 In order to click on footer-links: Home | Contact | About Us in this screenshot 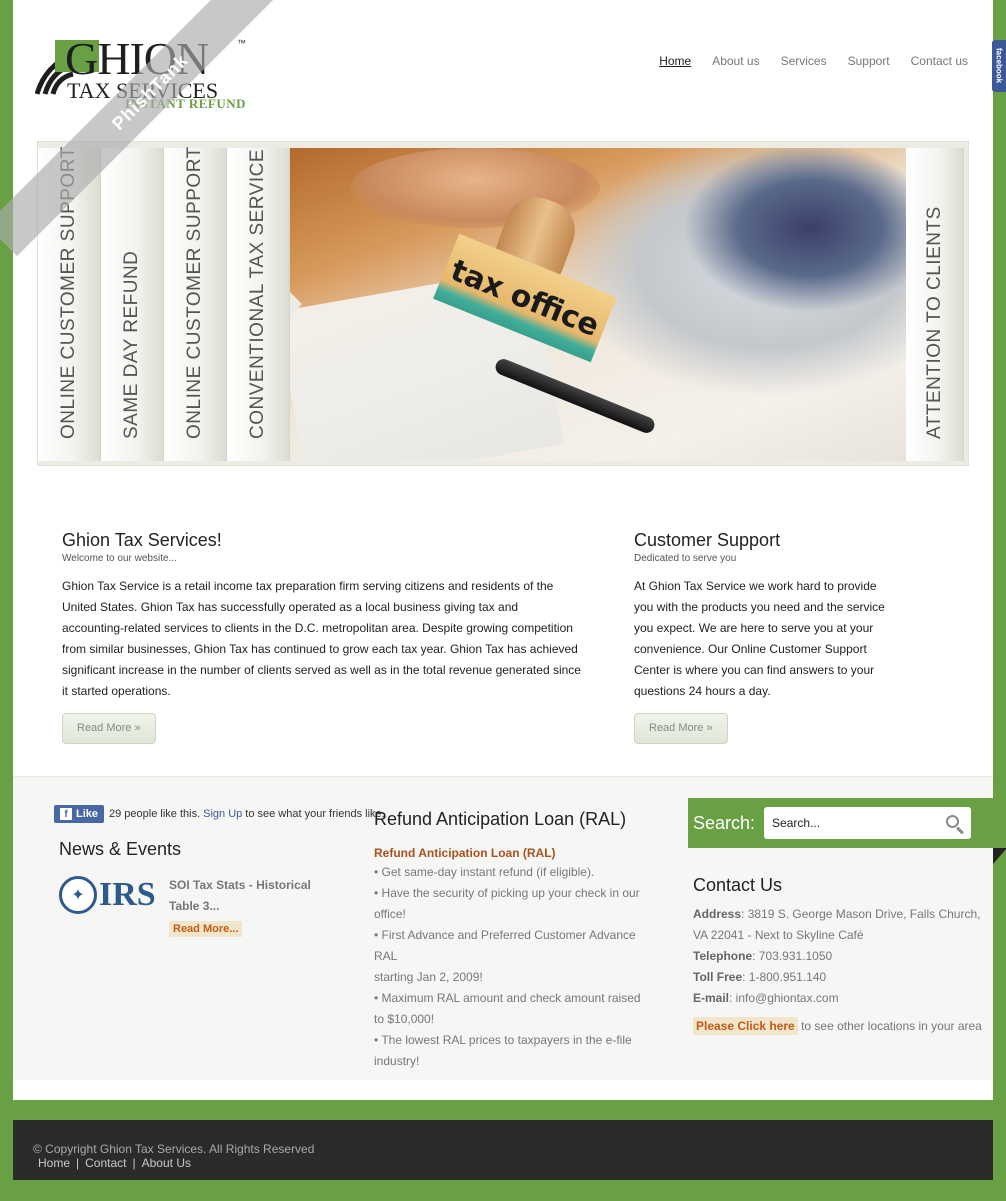, I will do `click(114, 1163)`.